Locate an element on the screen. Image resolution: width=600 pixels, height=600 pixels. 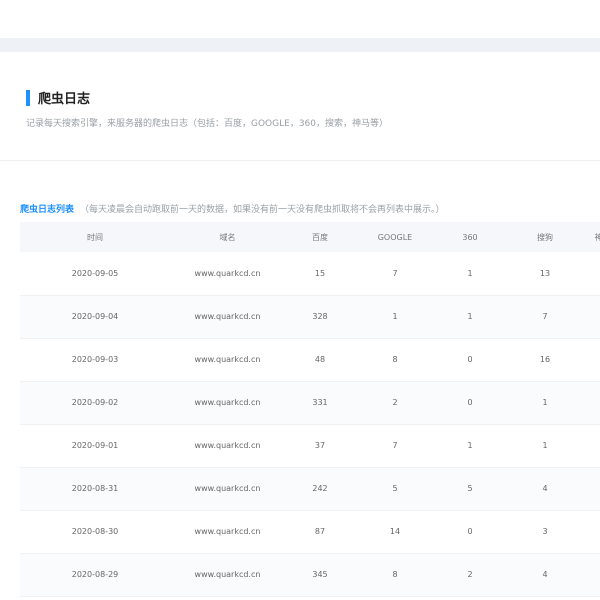
table-row: 2020-09-01 www.quarkcd.cn 37 7 1 1 0 is located at coordinates (310, 445).